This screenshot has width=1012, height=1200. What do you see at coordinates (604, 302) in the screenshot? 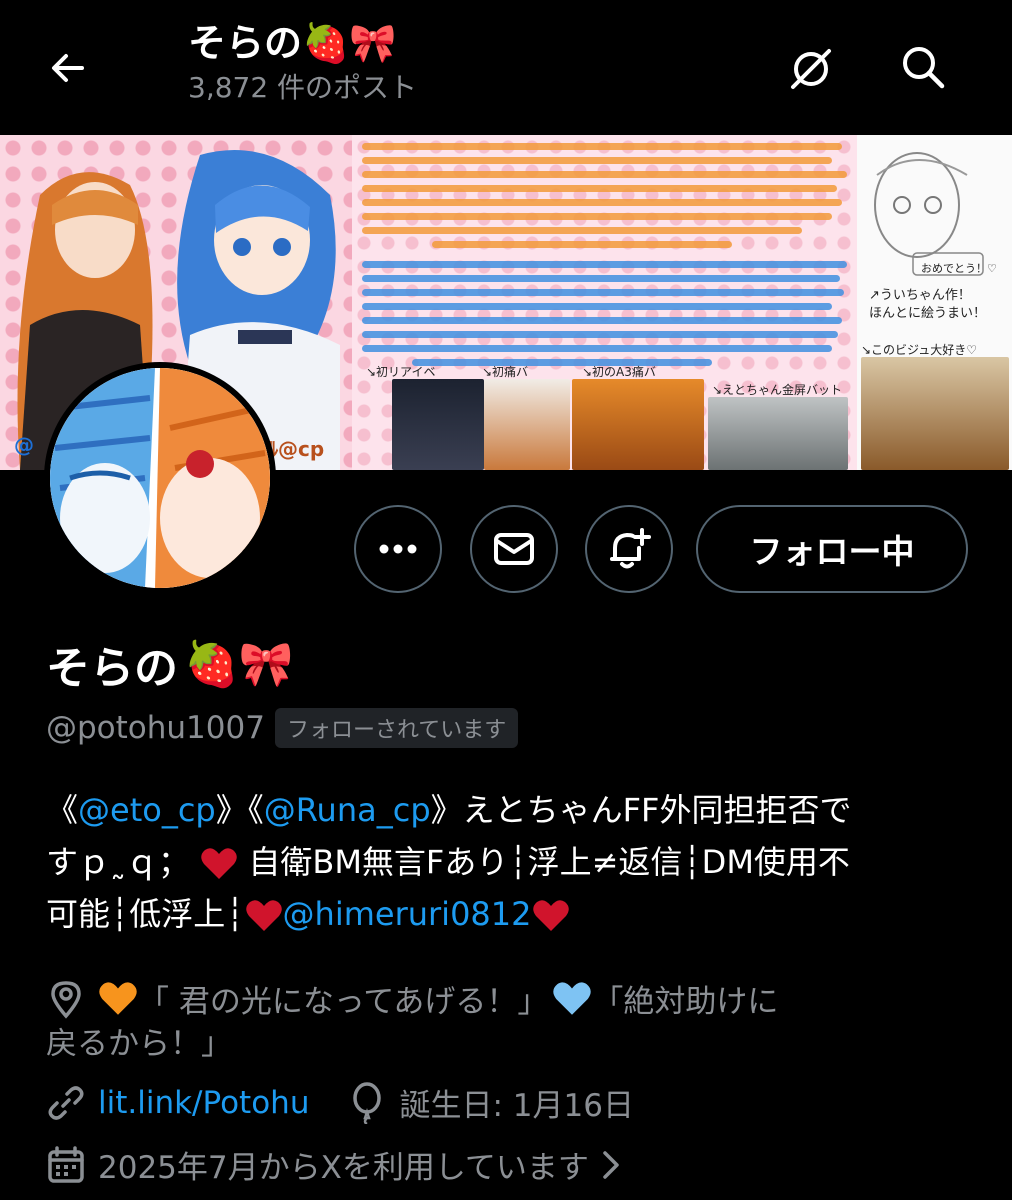
I see `banner-letter: ↘初リアイベ ↘初痛バ ↘初のA3痛バ ↘えとちゃん金屏バット` at bounding box center [604, 302].